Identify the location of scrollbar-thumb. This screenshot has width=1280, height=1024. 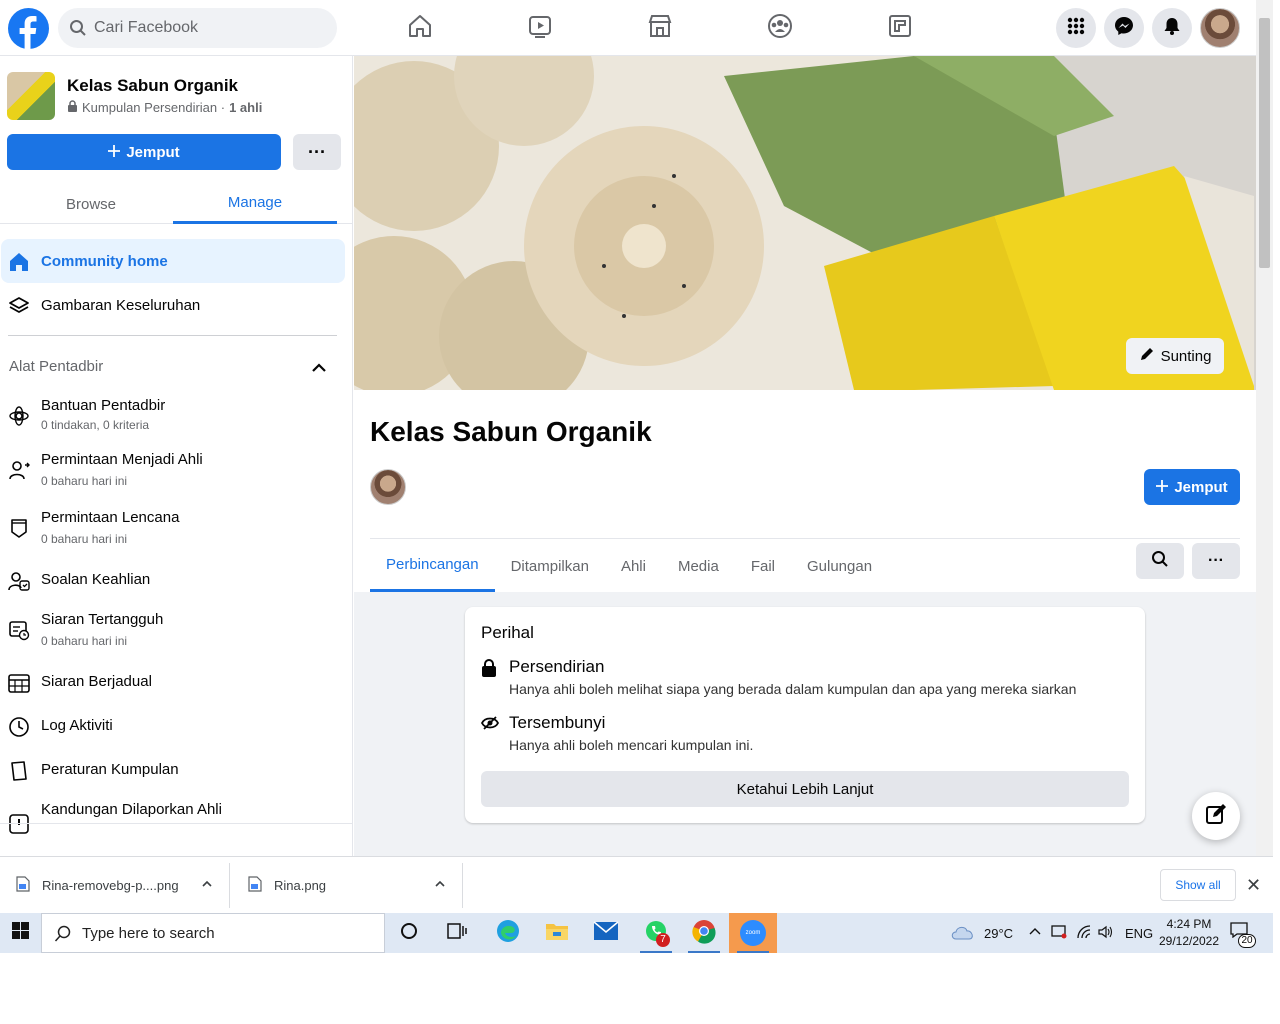
(1264, 143).